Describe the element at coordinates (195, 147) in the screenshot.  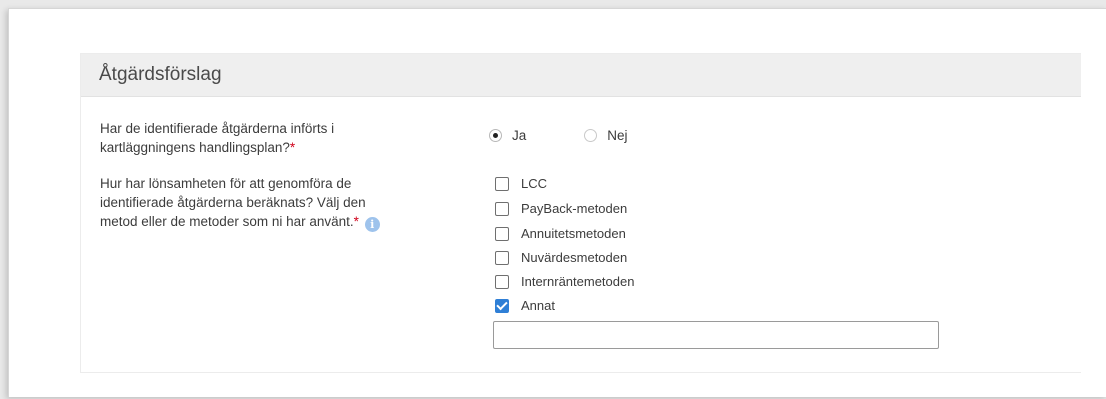
I see `question-implemented-line2: kartläggningens handlingsplan?` at that location.